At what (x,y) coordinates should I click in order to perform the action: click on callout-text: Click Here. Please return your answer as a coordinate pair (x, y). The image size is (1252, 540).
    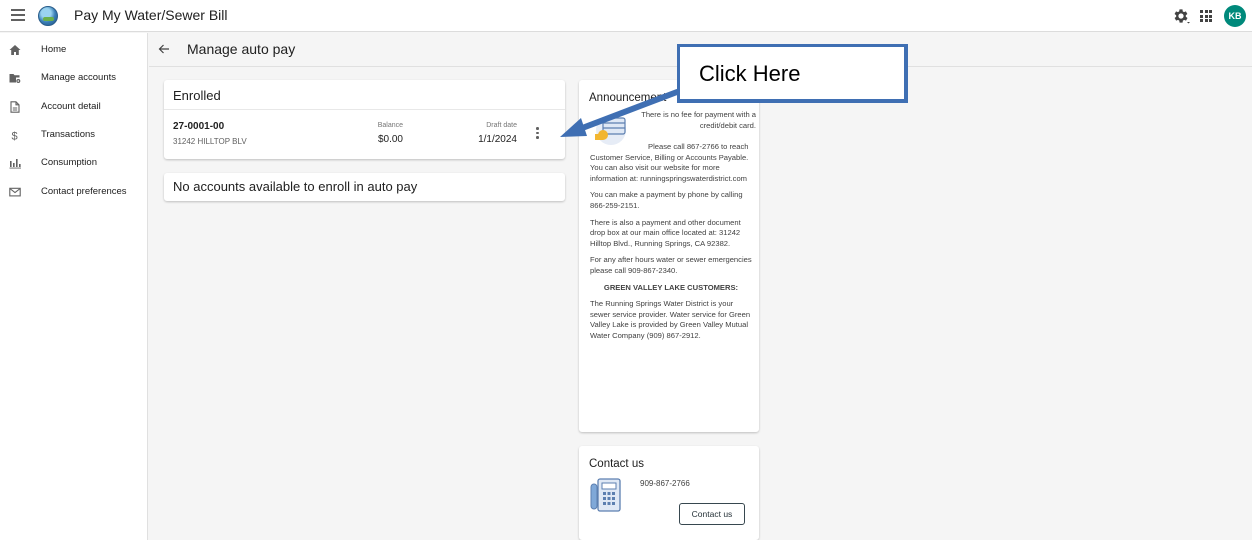
    Looking at the image, I should click on (750, 73).